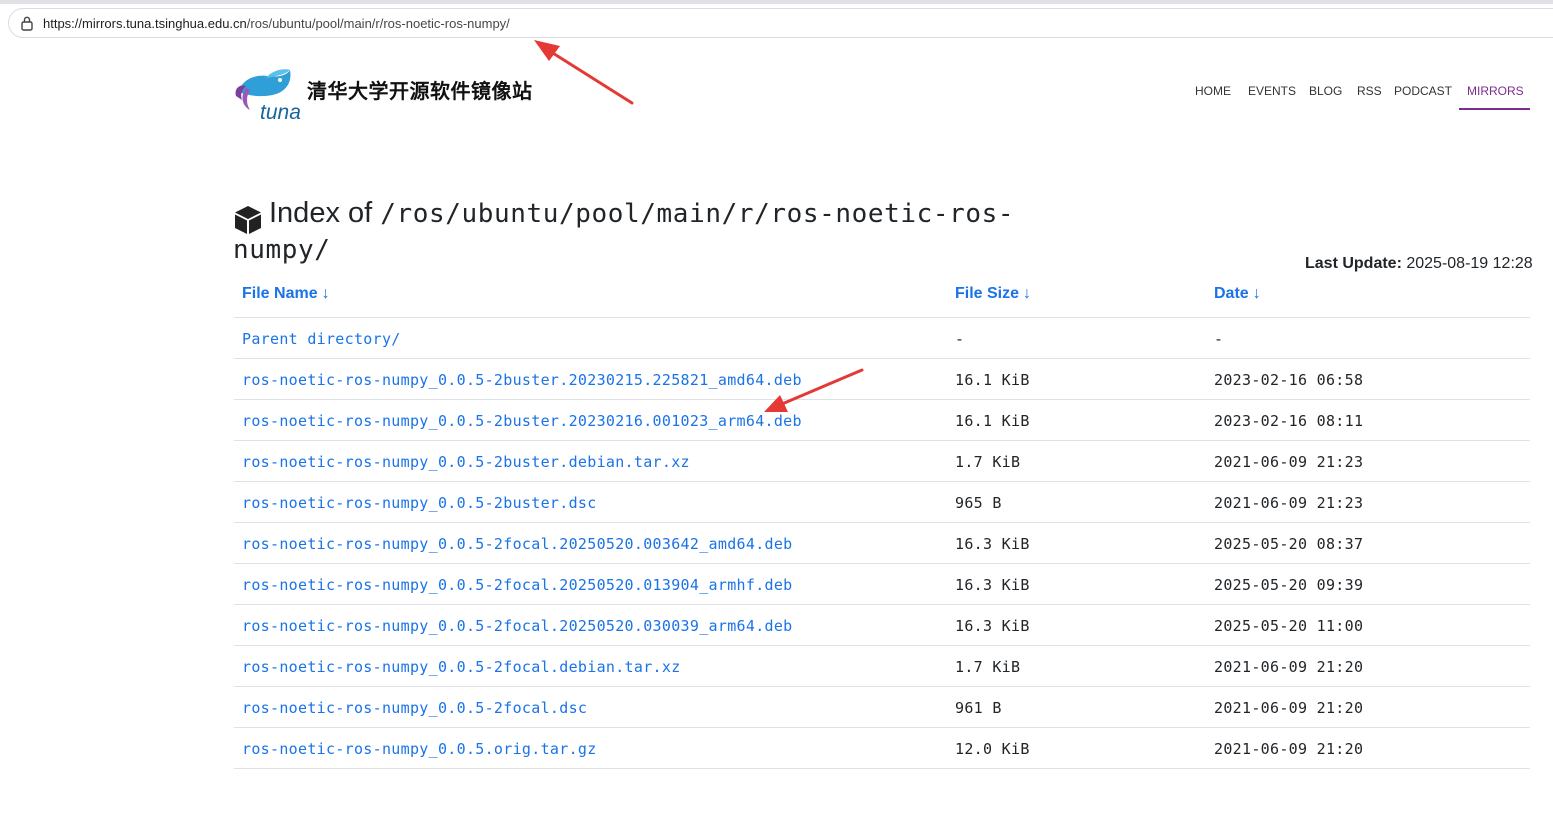 This screenshot has width=1553, height=833. I want to click on file-size: 961 B, so click(978, 708).